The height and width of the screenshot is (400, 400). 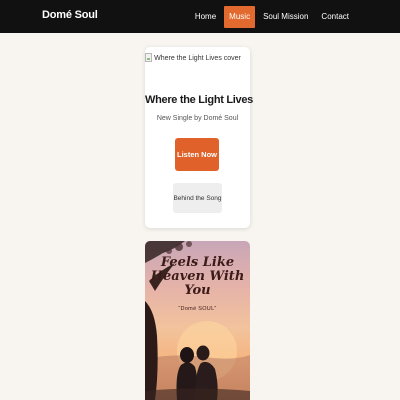 What do you see at coordinates (197, 320) in the screenshot?
I see `album-artwork: Feels Like Heaven With You “Domé SOUL”` at bounding box center [197, 320].